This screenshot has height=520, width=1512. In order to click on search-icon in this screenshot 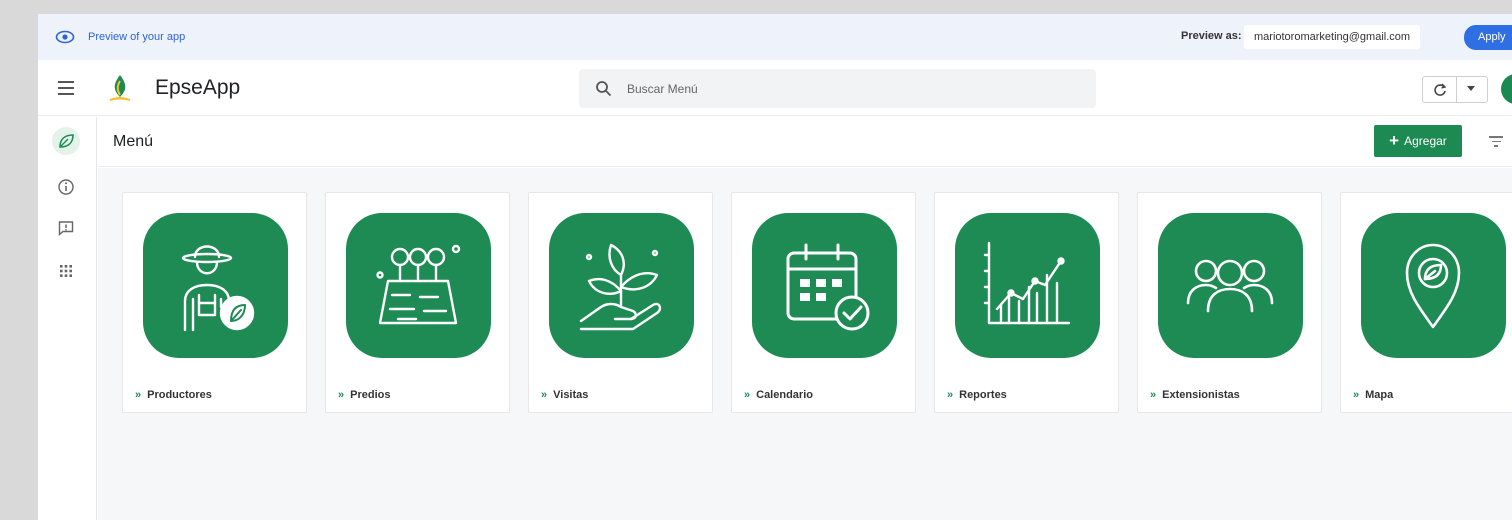, I will do `click(604, 89)`.